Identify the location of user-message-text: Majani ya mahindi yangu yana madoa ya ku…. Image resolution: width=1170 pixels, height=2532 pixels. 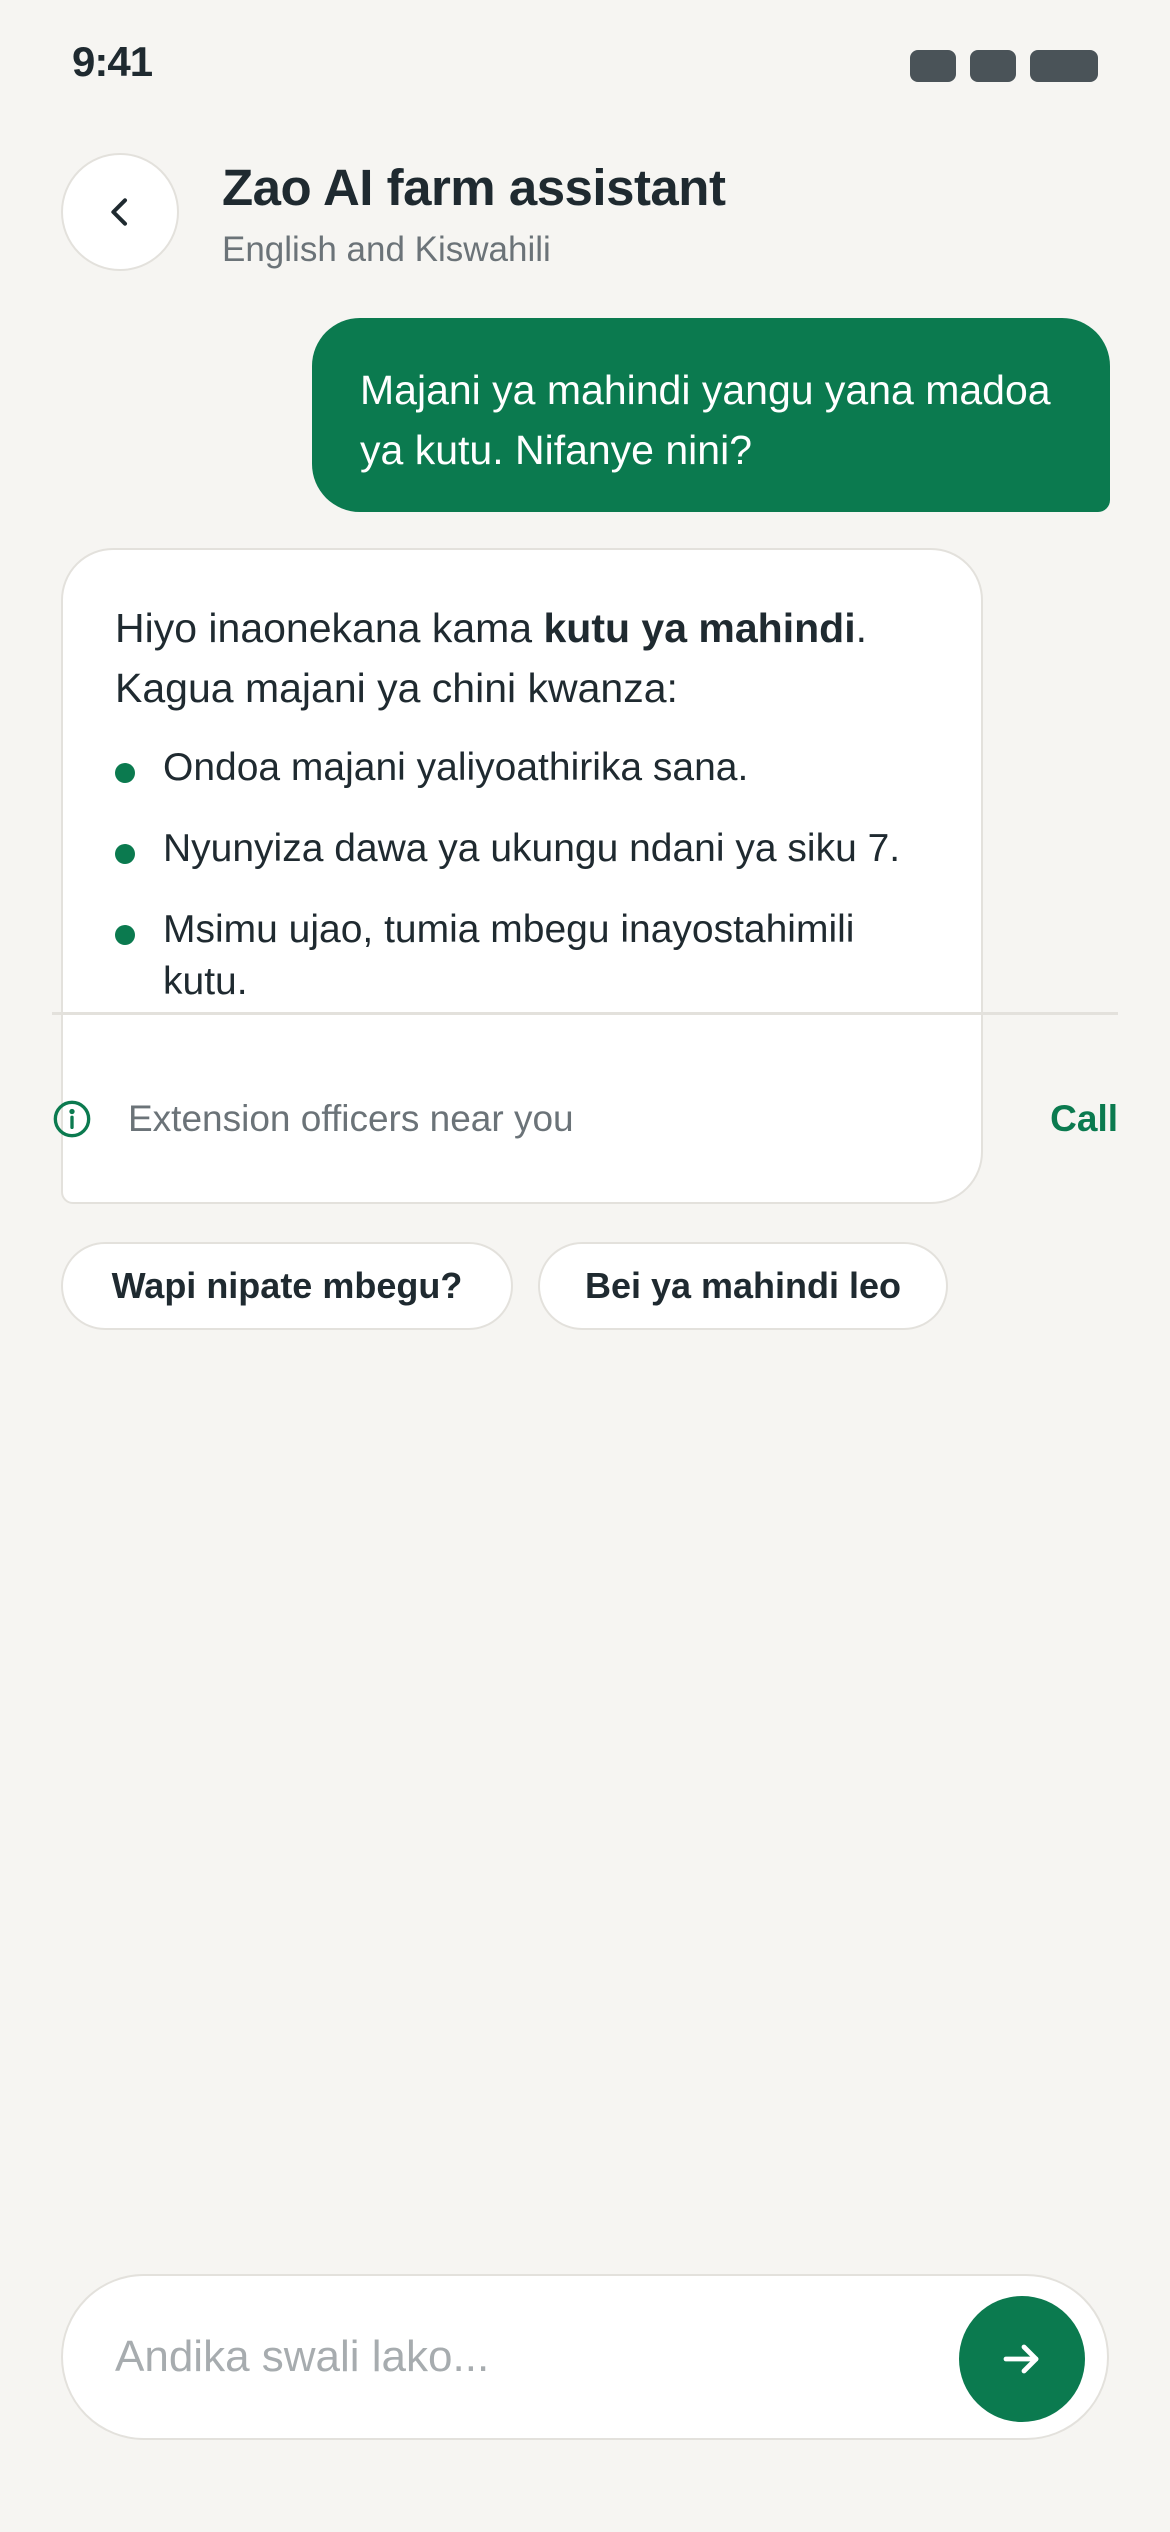
(705, 420).